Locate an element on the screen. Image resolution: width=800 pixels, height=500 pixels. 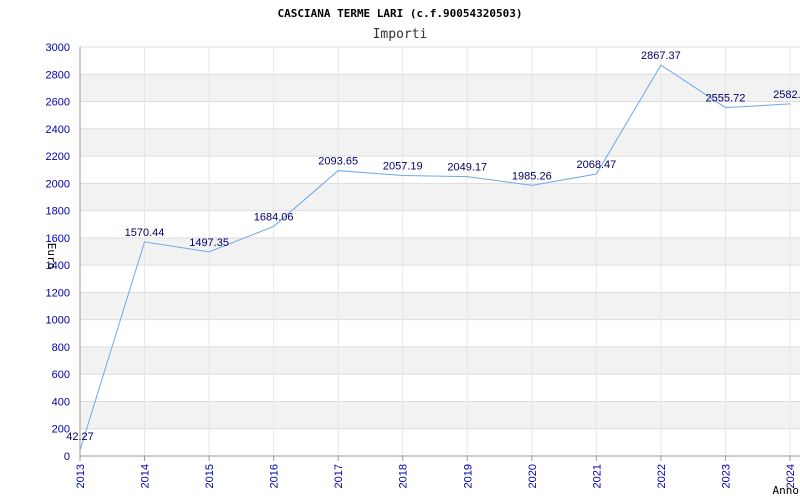
y-tick-label: 2600 is located at coordinates (58, 103).